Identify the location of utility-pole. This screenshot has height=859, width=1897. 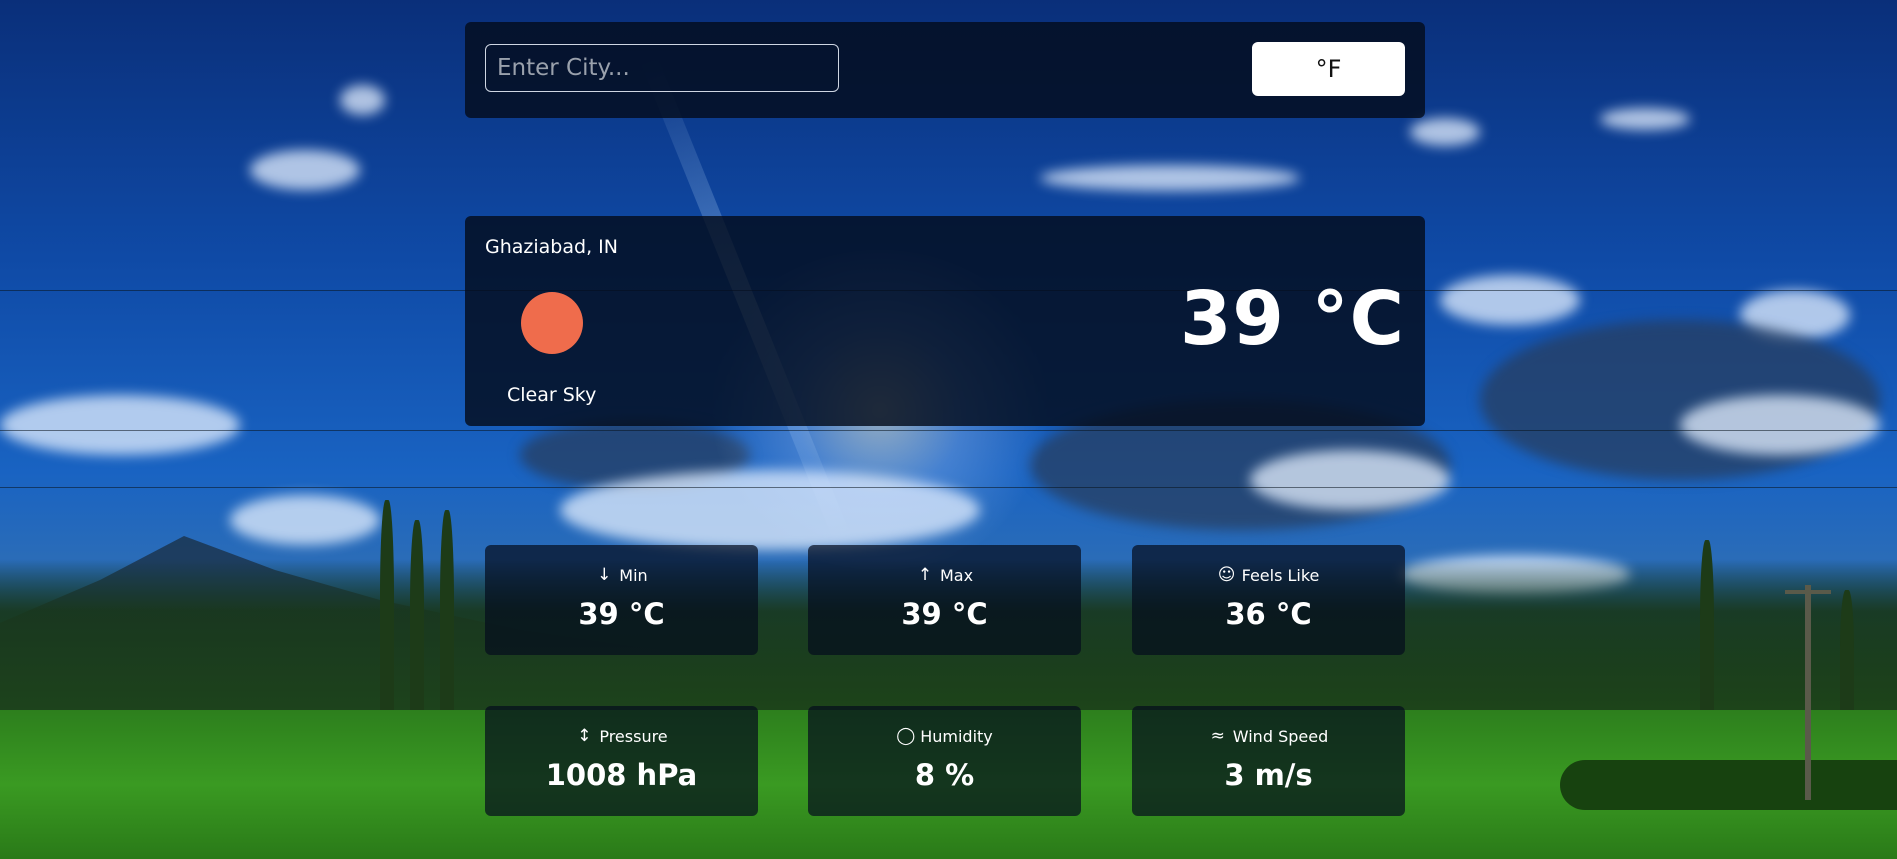
(1808, 692).